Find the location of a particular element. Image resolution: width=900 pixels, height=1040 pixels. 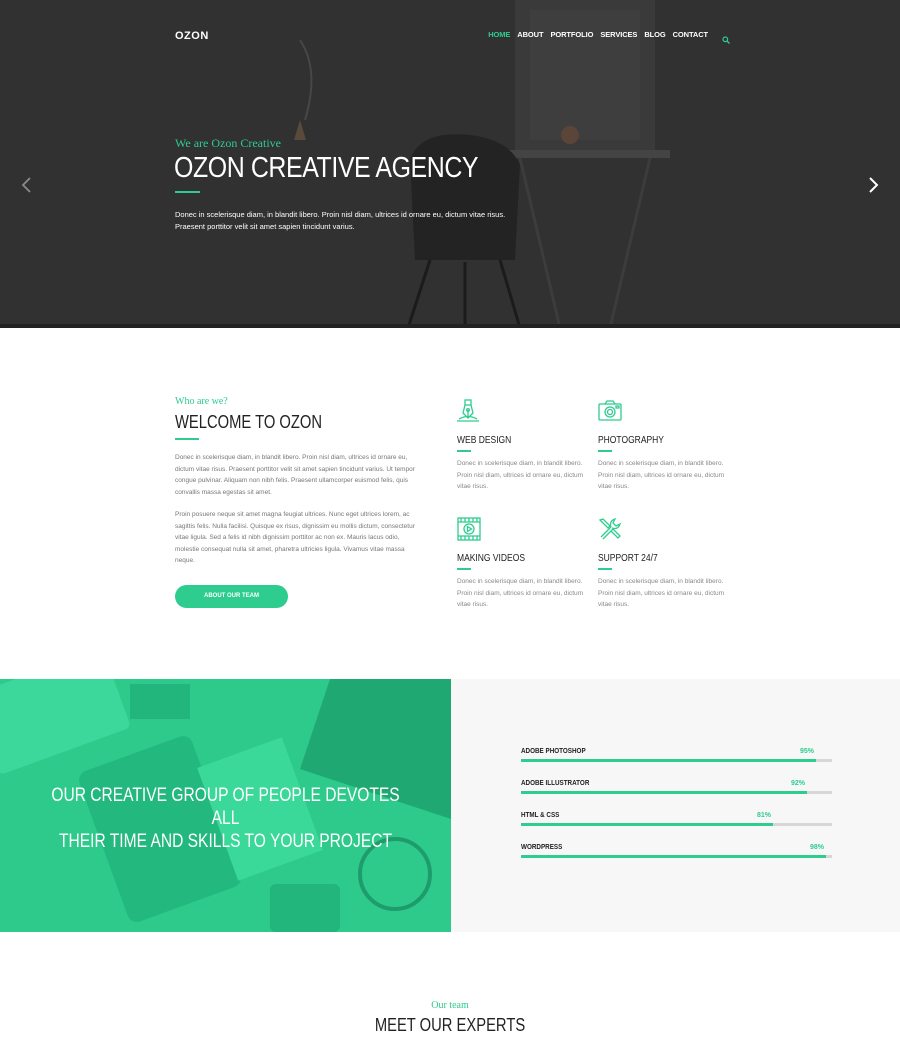

tools-icon is located at coordinates (610, 529).